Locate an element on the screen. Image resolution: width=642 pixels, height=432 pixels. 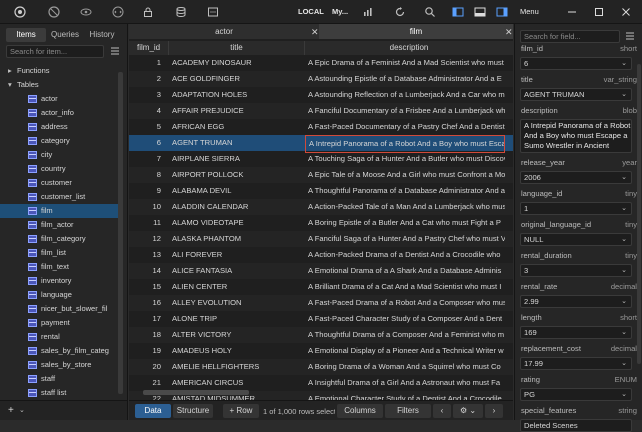
search-icon is located at coordinates (430, 12).